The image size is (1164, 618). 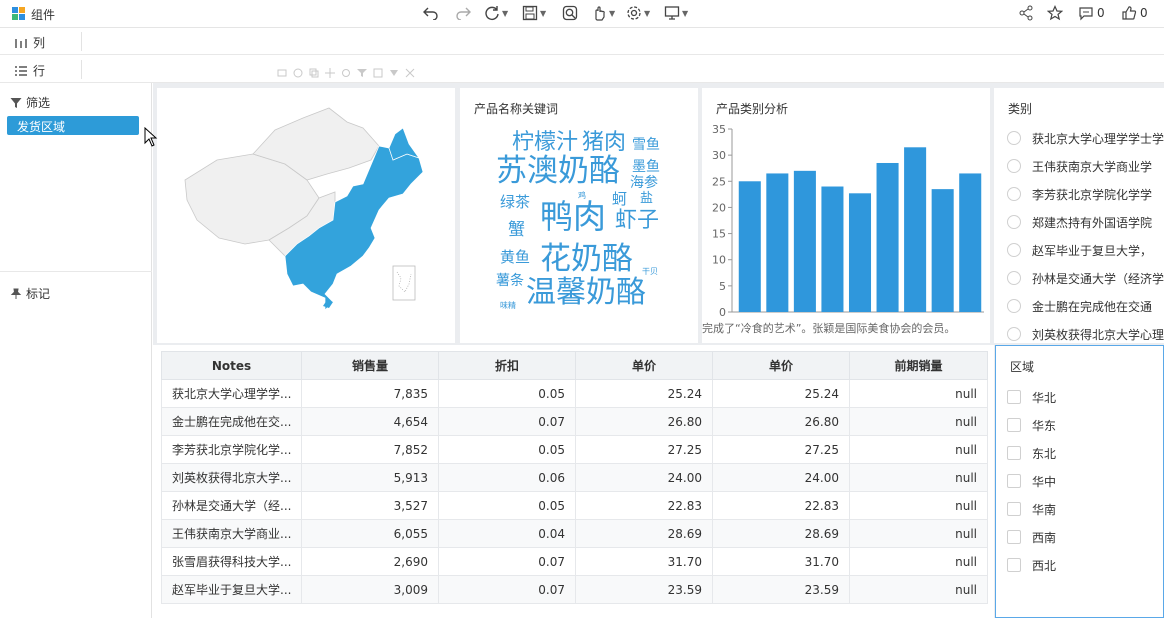 I want to click on link-icon, so click(x=282, y=73).